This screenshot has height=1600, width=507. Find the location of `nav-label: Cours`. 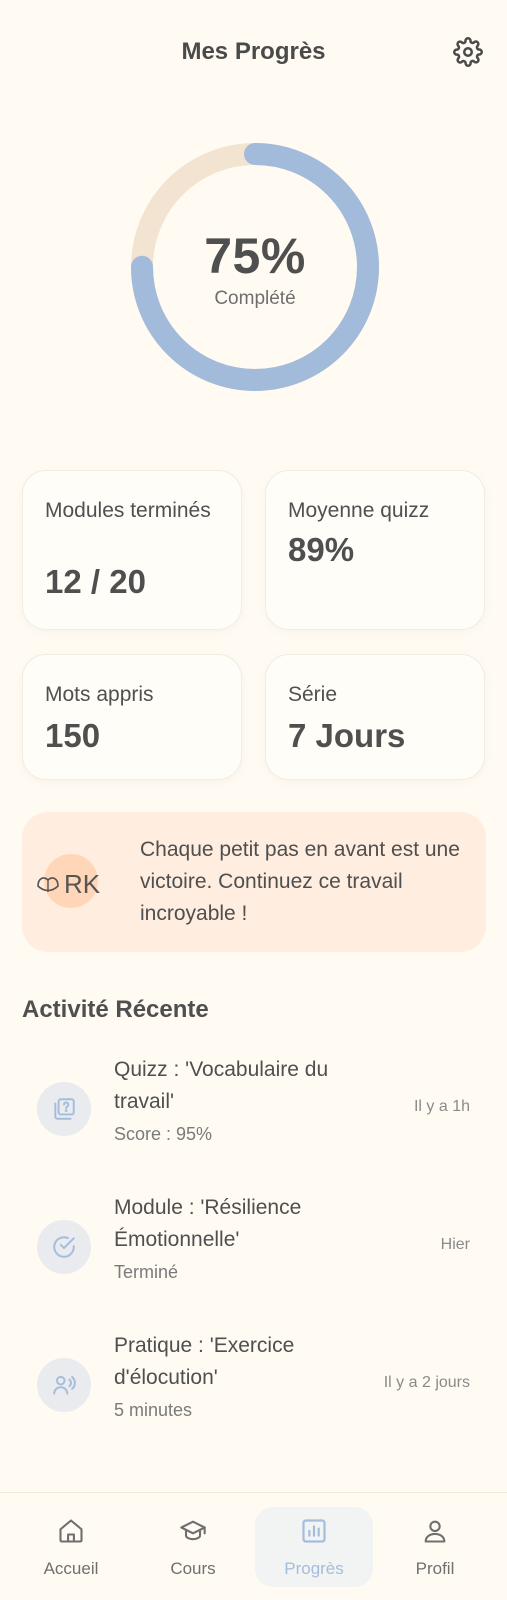

nav-label: Cours is located at coordinates (193, 1568).